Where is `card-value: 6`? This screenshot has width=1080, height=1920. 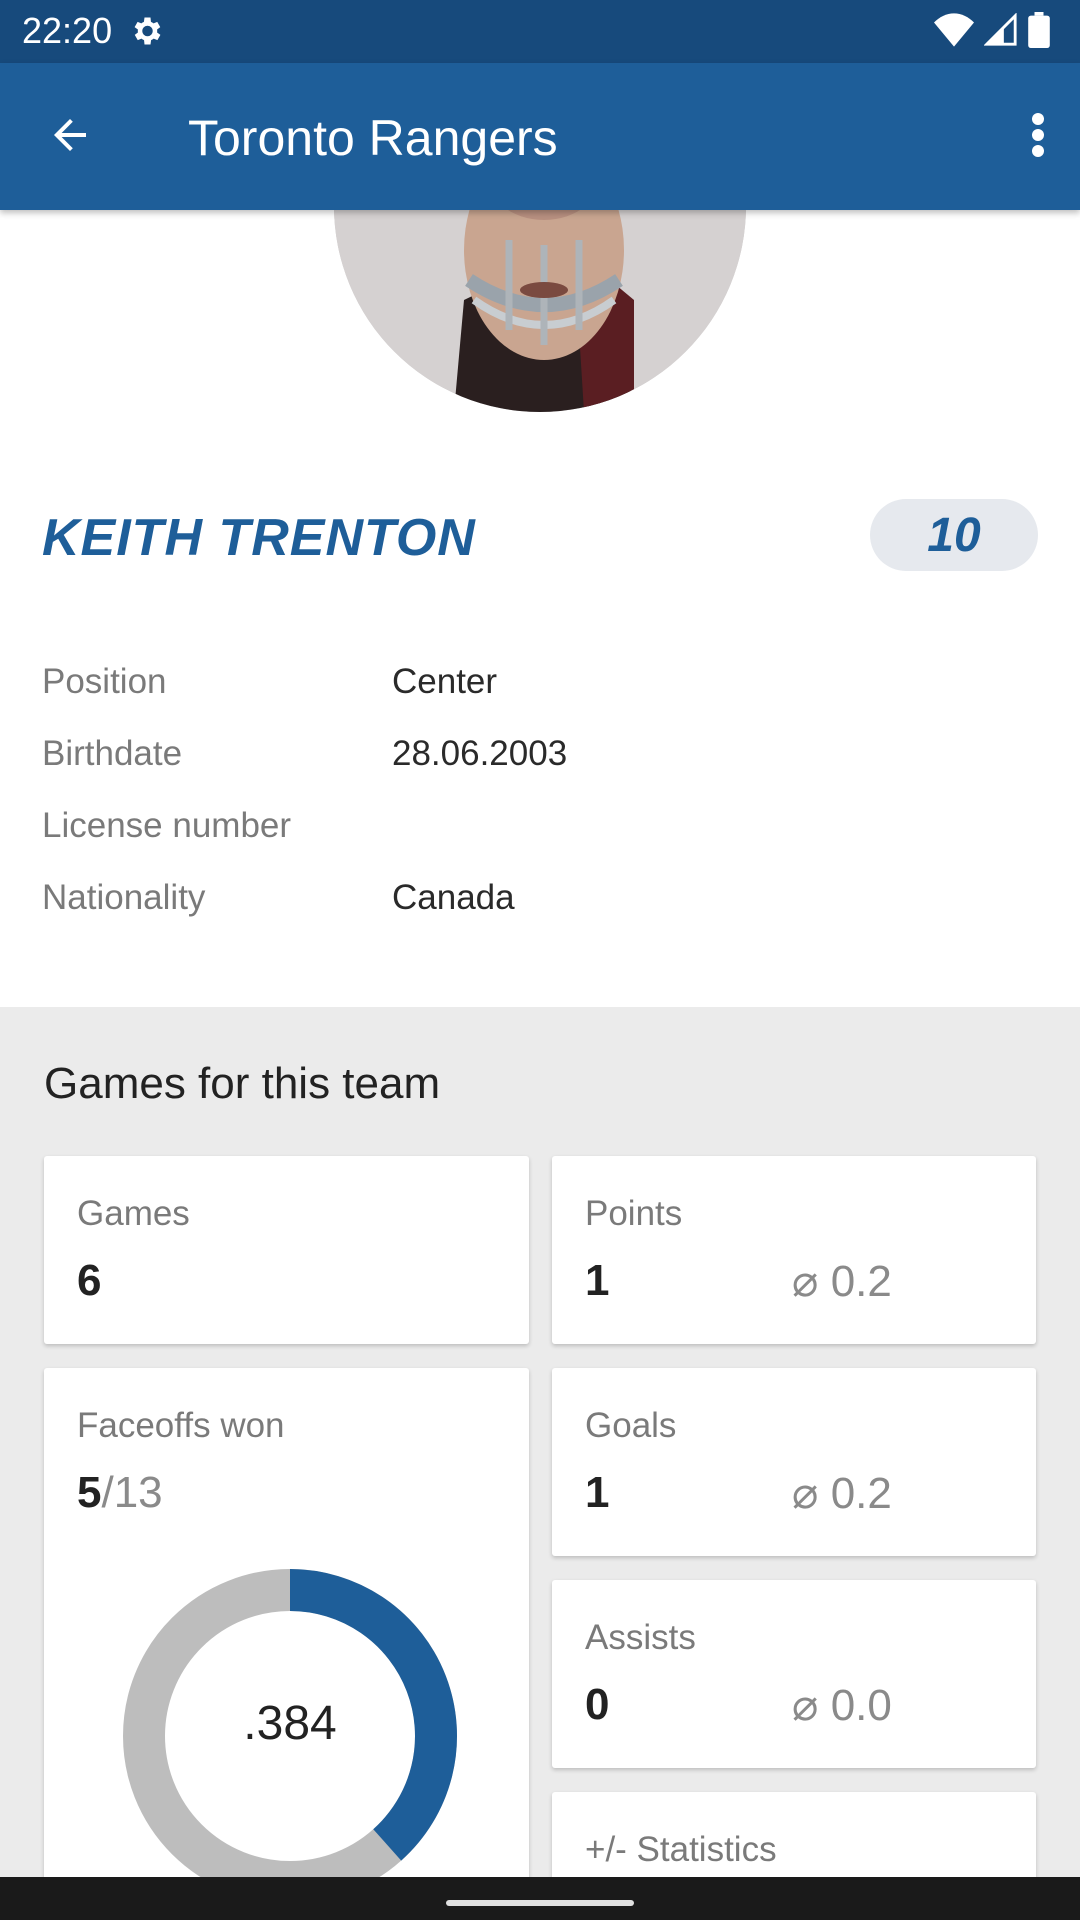
card-value: 6 is located at coordinates (89, 1280).